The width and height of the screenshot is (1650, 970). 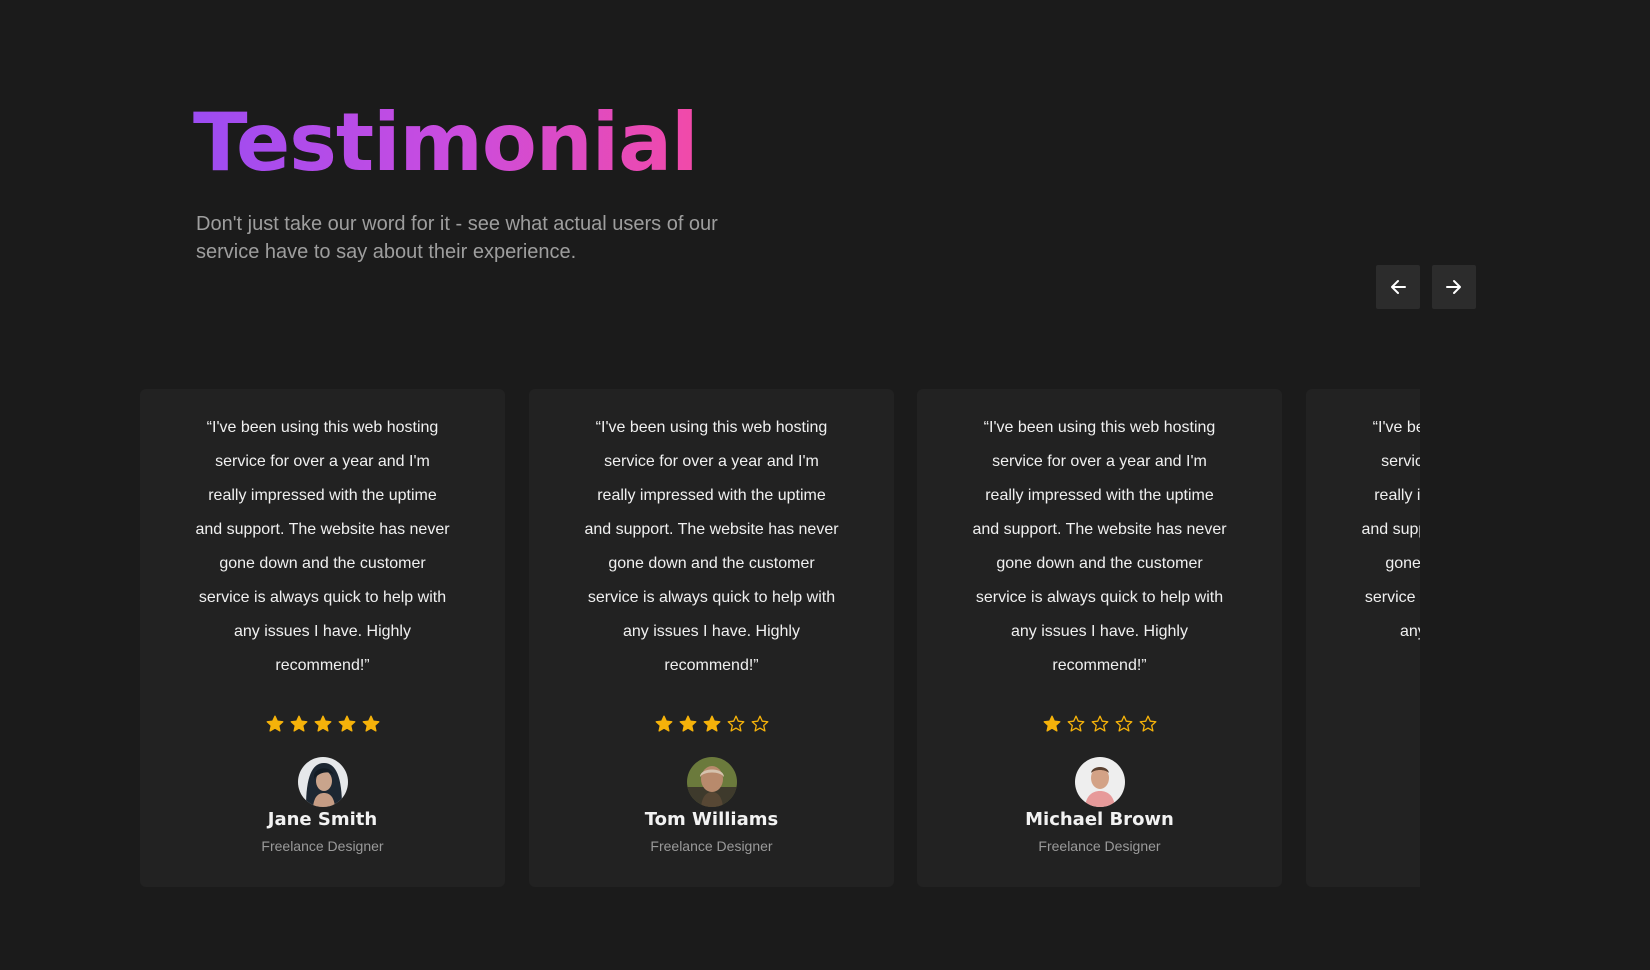 I want to click on carousel-next-button, so click(x=1454, y=287).